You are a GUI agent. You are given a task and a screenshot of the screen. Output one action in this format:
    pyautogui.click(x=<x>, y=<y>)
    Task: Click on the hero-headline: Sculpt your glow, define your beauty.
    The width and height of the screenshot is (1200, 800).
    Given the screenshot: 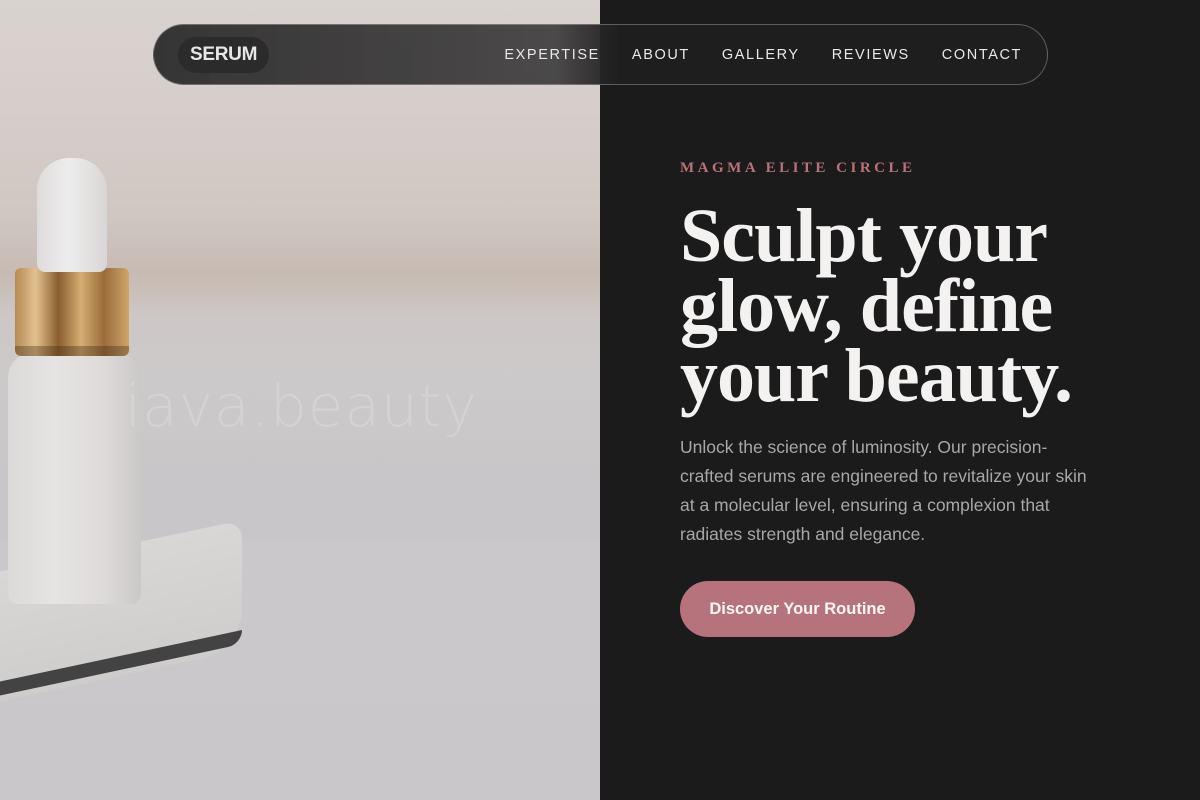 What is the action you would take?
    pyautogui.click(x=915, y=306)
    